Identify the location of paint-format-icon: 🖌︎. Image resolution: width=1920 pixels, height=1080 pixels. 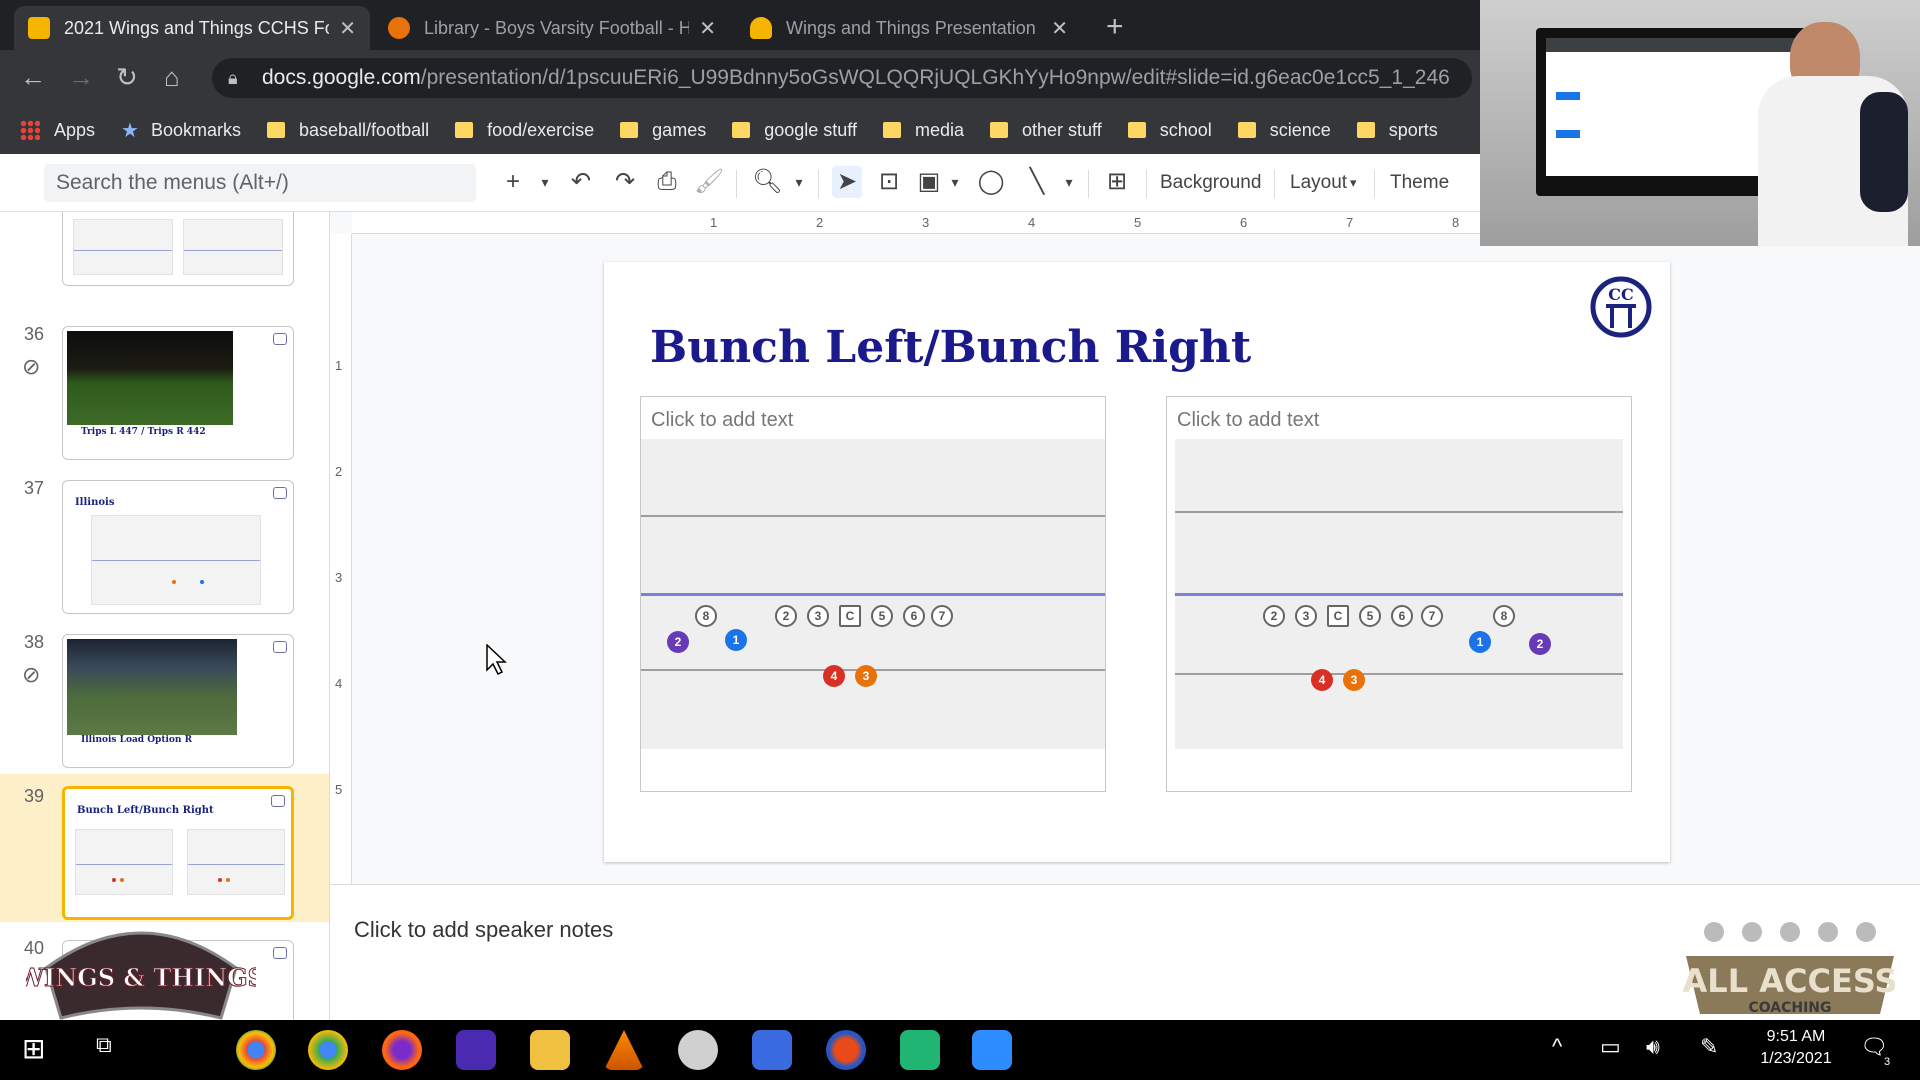
(709, 182).